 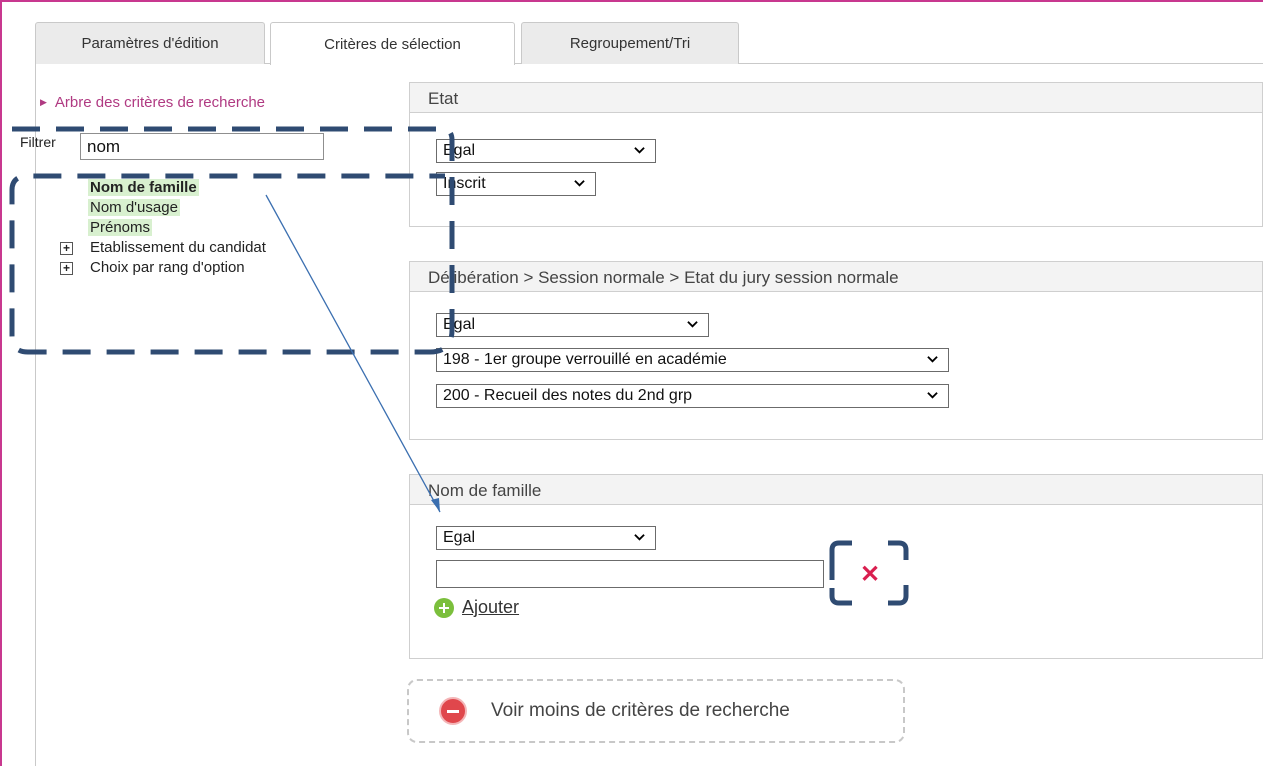 I want to click on nom-famille-text-input, so click(x=630, y=574).